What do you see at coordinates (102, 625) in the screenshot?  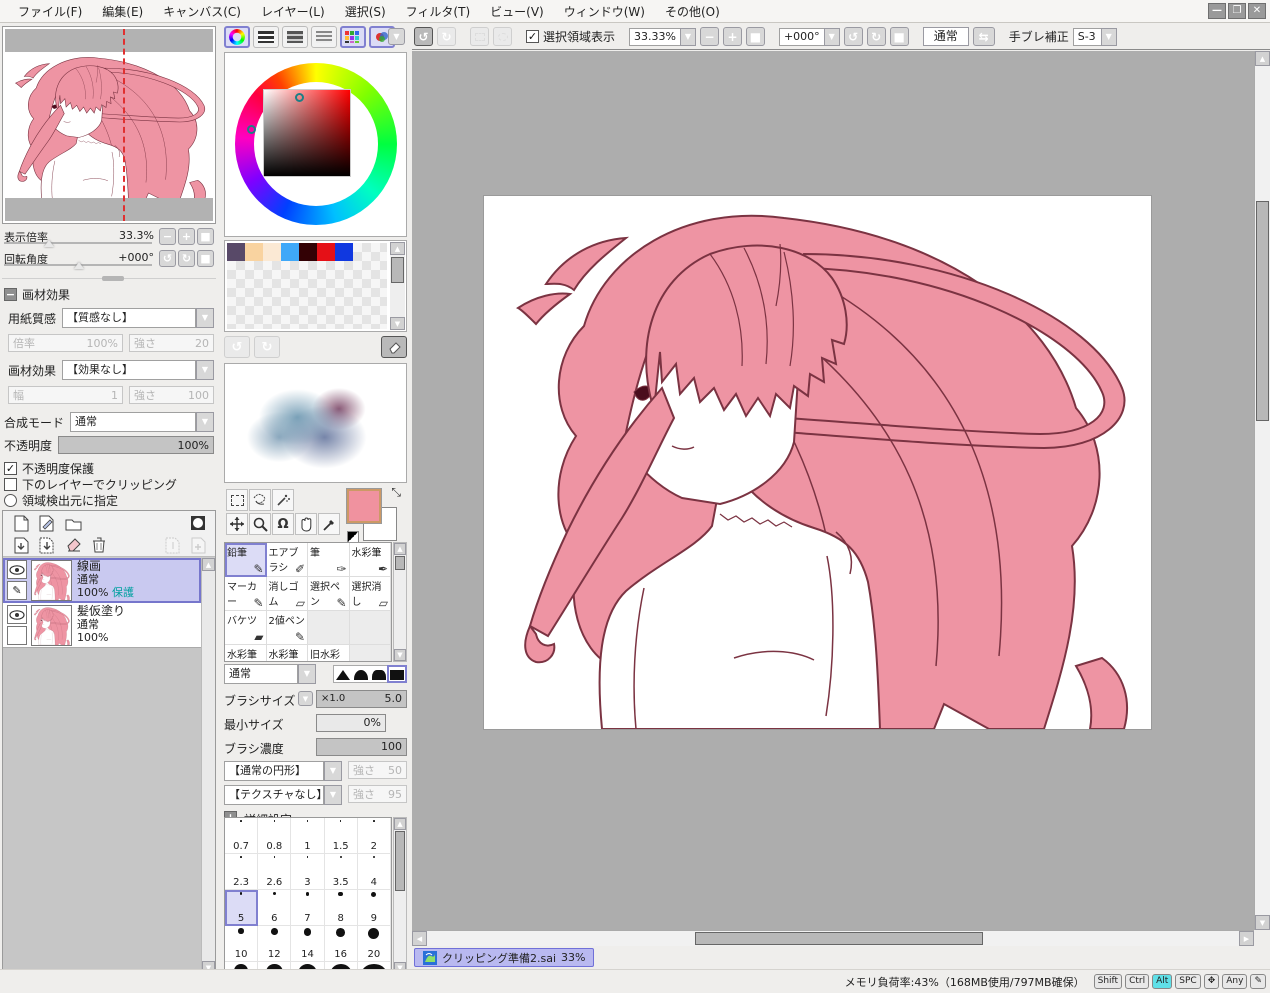 I see `layer-item-髪仮塗り: 髪仮塗り 通常 100%` at bounding box center [102, 625].